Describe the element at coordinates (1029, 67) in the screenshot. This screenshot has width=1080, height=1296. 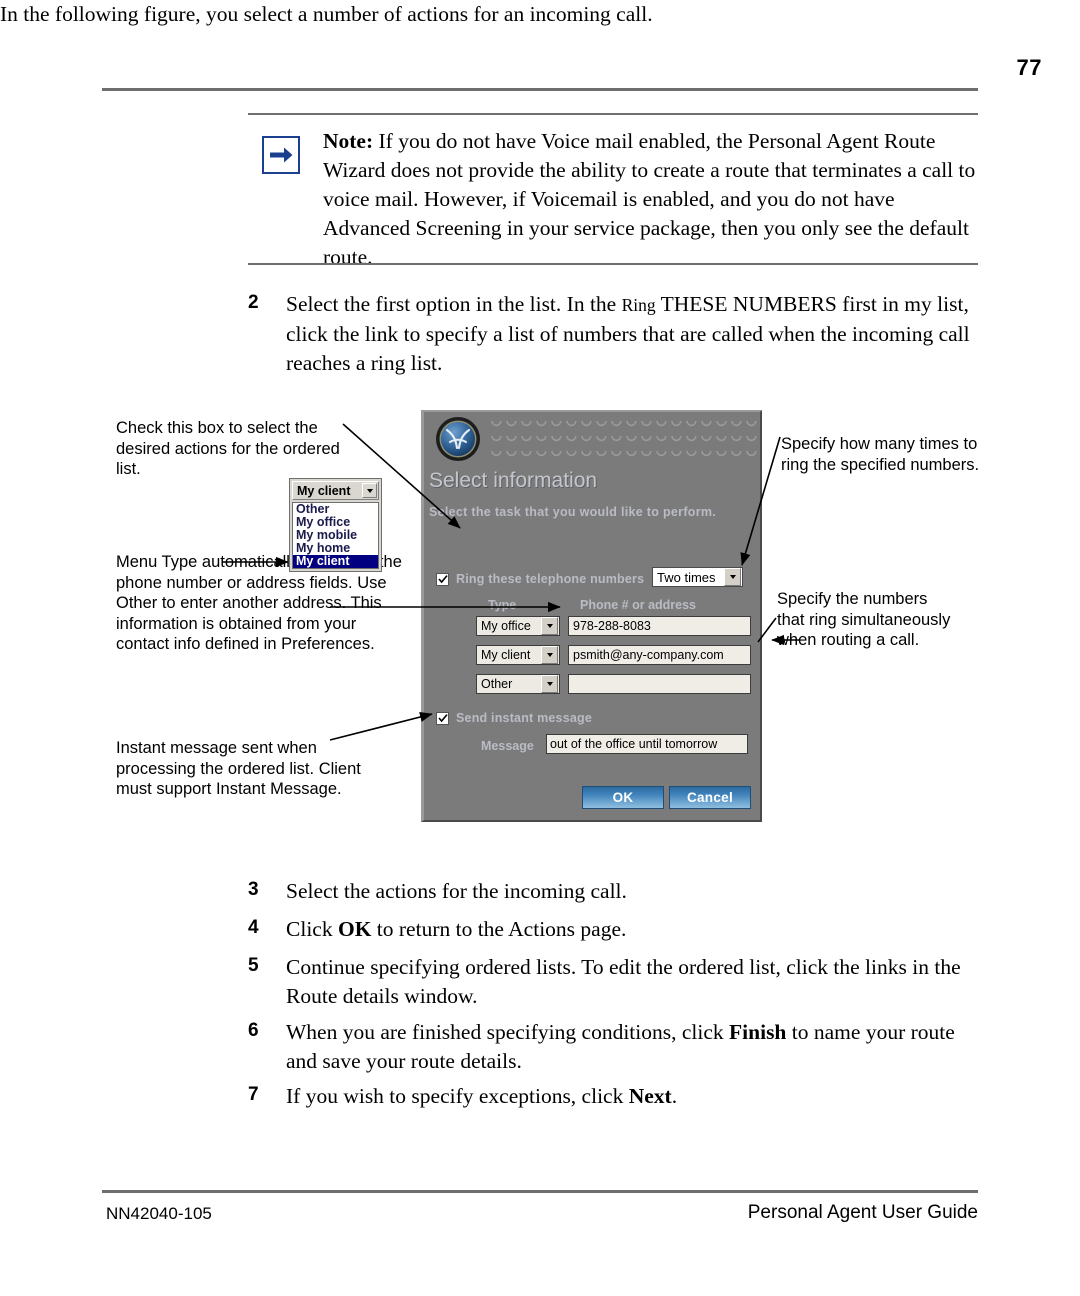
I see `page-number: 77` at that location.